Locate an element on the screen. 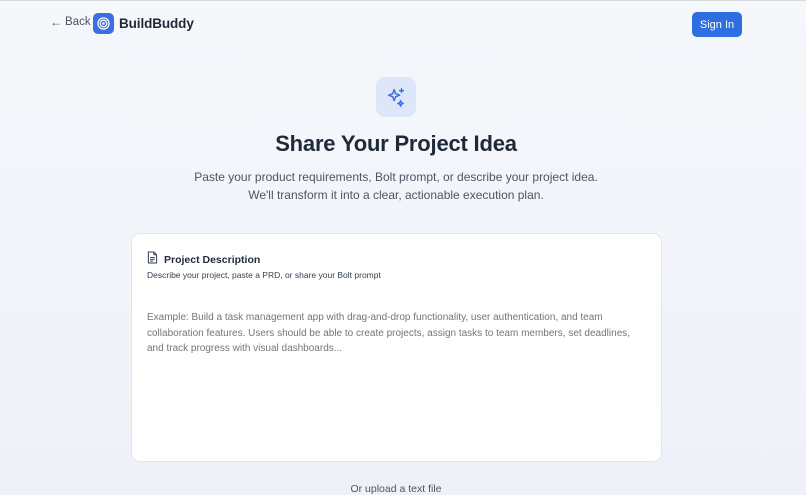 The image size is (806, 495). back-link: ← Back is located at coordinates (70, 22).